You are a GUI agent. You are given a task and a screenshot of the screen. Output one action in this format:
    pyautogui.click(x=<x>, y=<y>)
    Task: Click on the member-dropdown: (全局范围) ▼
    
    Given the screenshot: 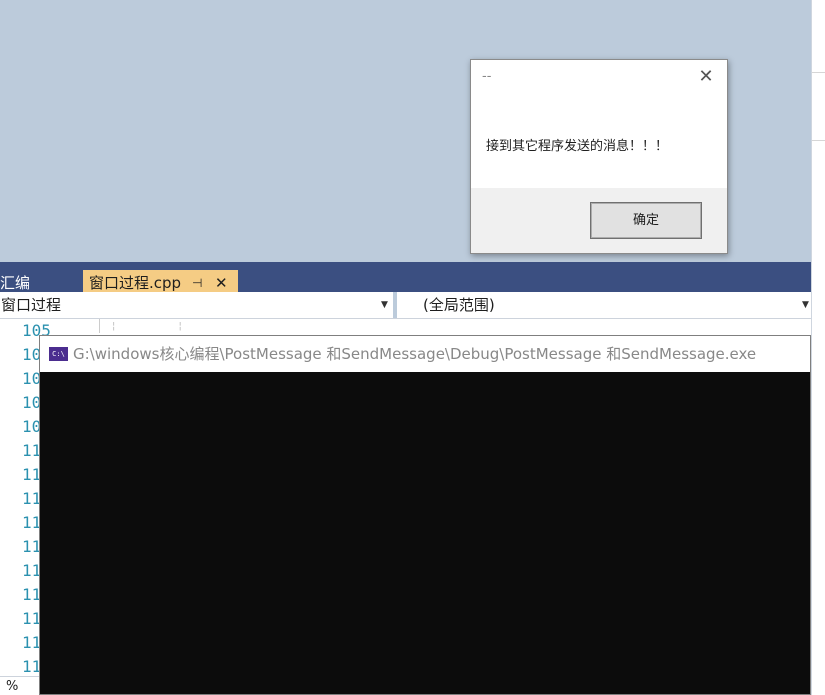 What is the action you would take?
    pyautogui.click(x=604, y=305)
    